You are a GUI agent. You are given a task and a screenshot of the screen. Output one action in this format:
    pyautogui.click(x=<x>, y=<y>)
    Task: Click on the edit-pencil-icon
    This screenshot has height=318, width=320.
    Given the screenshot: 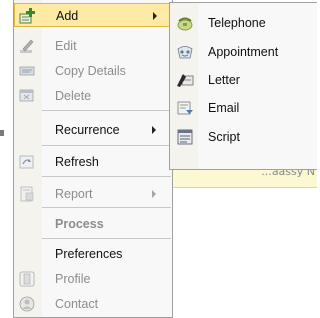 What is the action you would take?
    pyautogui.click(x=27, y=46)
    